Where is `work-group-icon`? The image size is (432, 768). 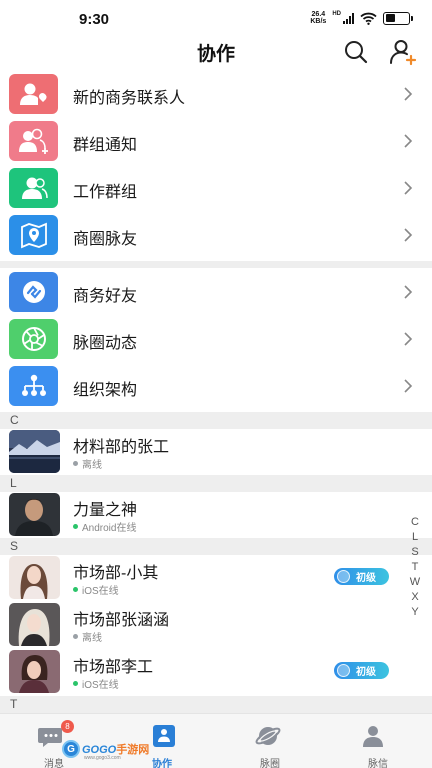
work-group-icon is located at coordinates (33, 188).